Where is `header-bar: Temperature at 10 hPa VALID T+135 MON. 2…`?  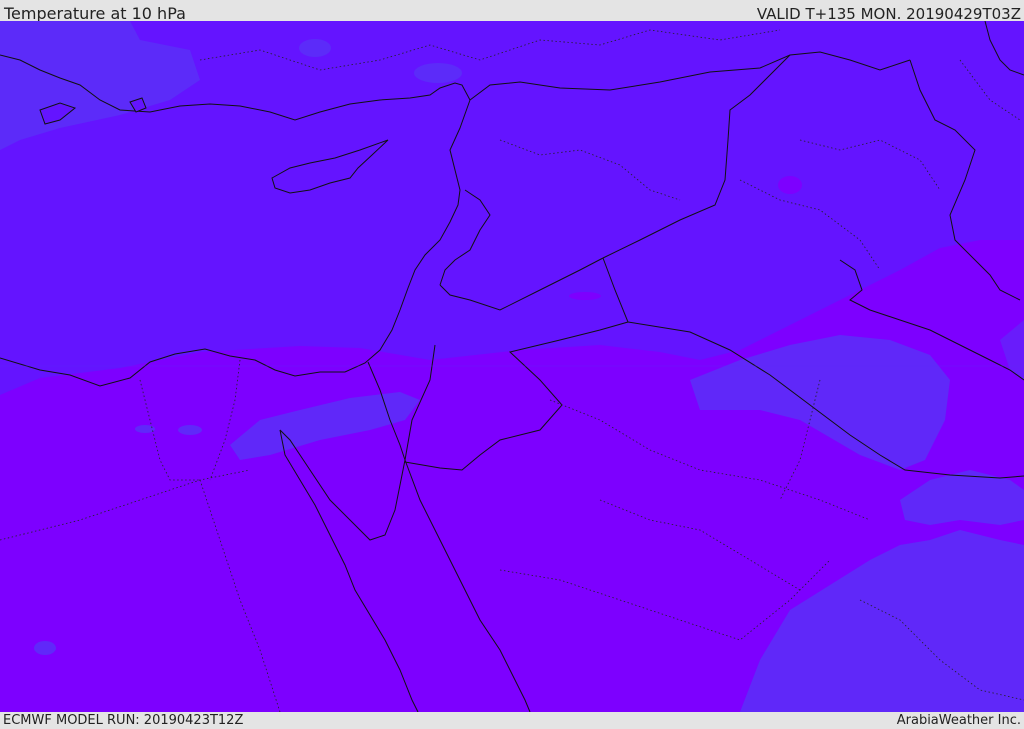 header-bar: Temperature at 10 hPa VALID T+135 MON. 2… is located at coordinates (512, 11).